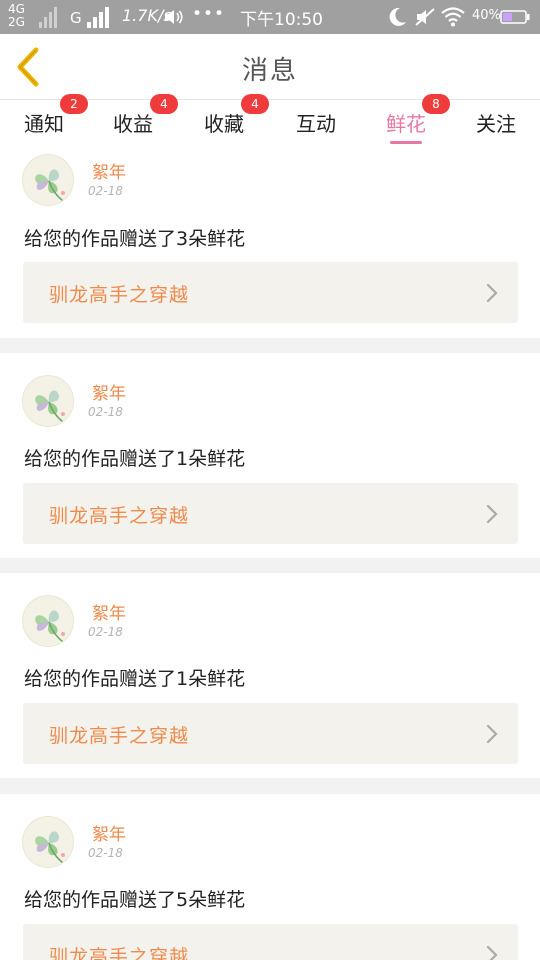  I want to click on moon-icon, so click(397, 16).